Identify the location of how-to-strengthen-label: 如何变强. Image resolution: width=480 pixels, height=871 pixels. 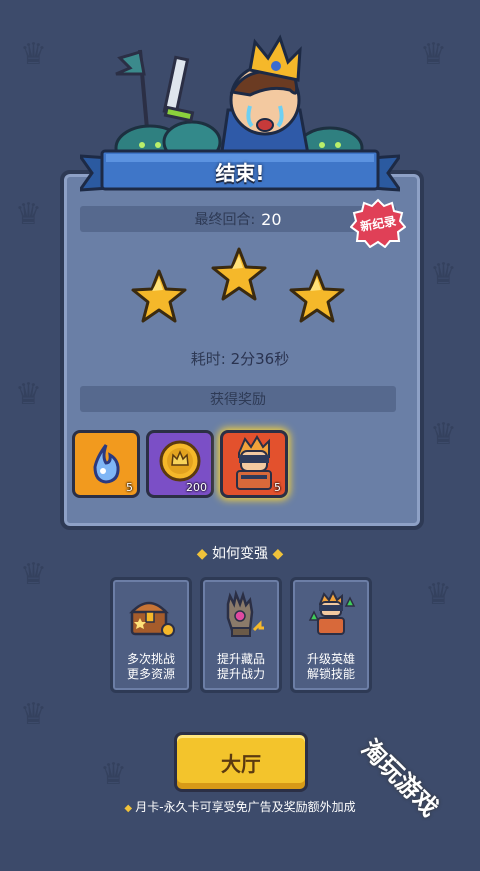
(240, 554).